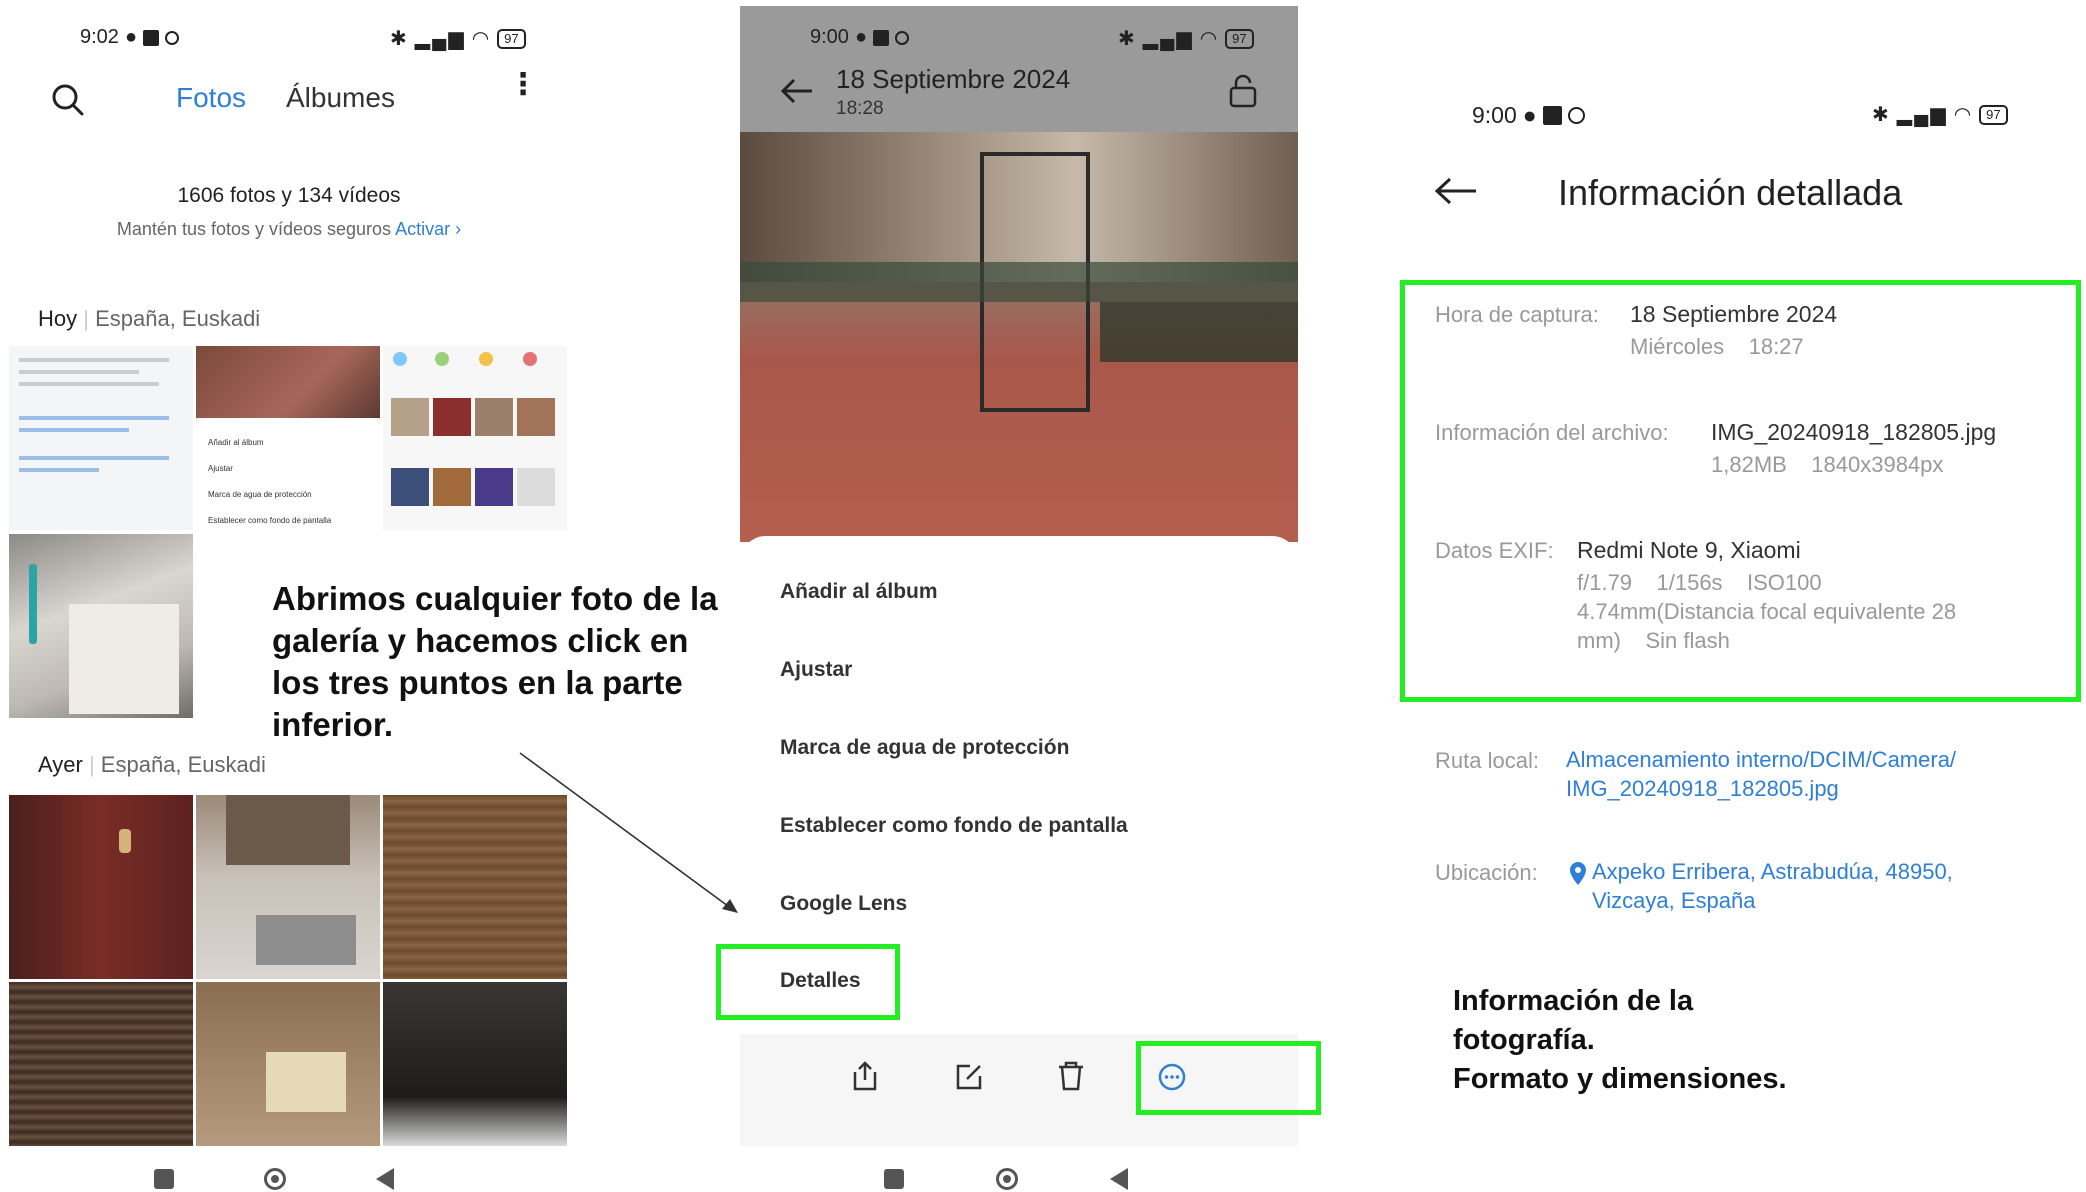 The image size is (2086, 1192). Describe the element at coordinates (101, 626) in the screenshot. I see `photo-thumb-bathroom` at that location.